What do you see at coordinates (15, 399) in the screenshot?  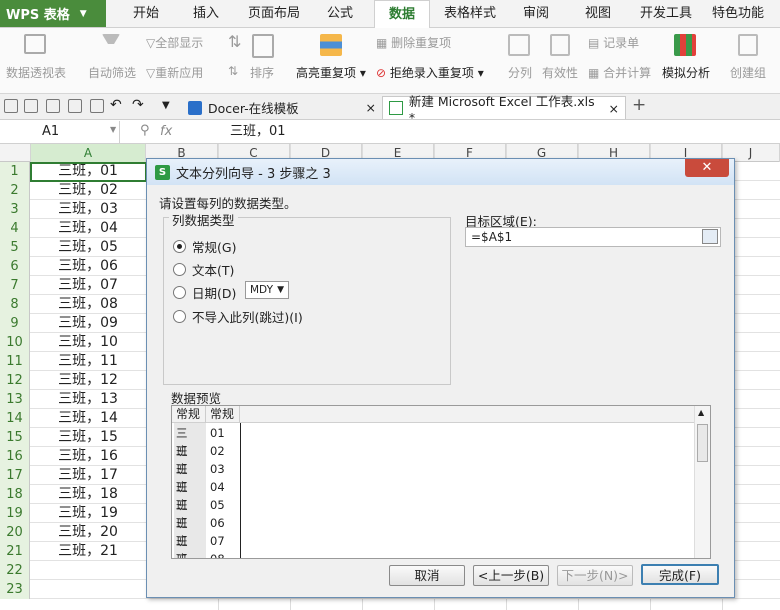 I see `row-header: 13` at bounding box center [15, 399].